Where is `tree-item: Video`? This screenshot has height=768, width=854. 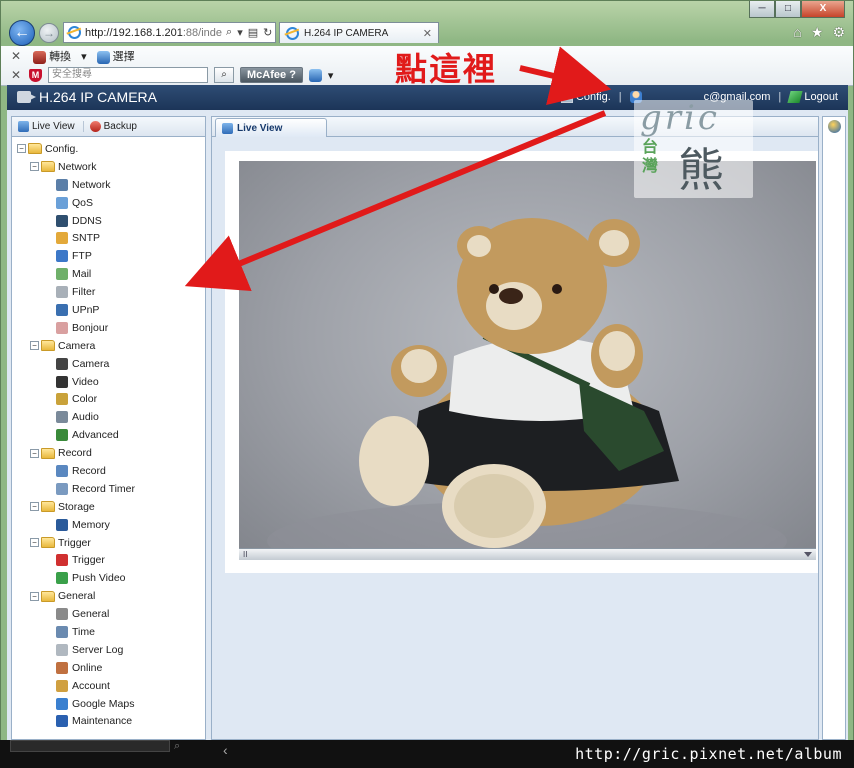
tree-item: Video is located at coordinates (108, 382).